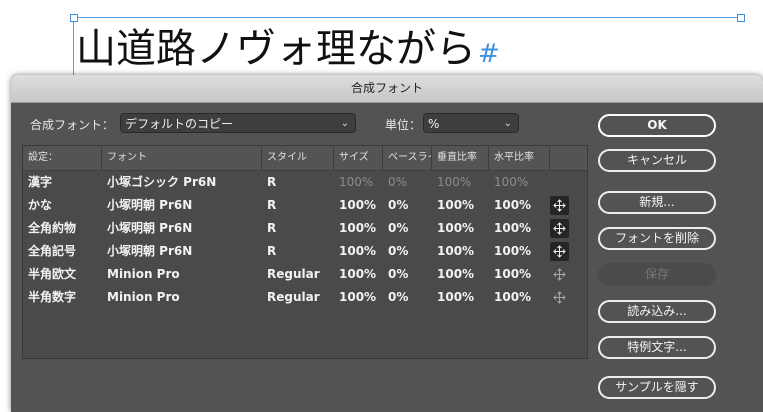  Describe the element at coordinates (72, 125) in the screenshot. I see `composite-font-label: 合成フォント：` at that location.